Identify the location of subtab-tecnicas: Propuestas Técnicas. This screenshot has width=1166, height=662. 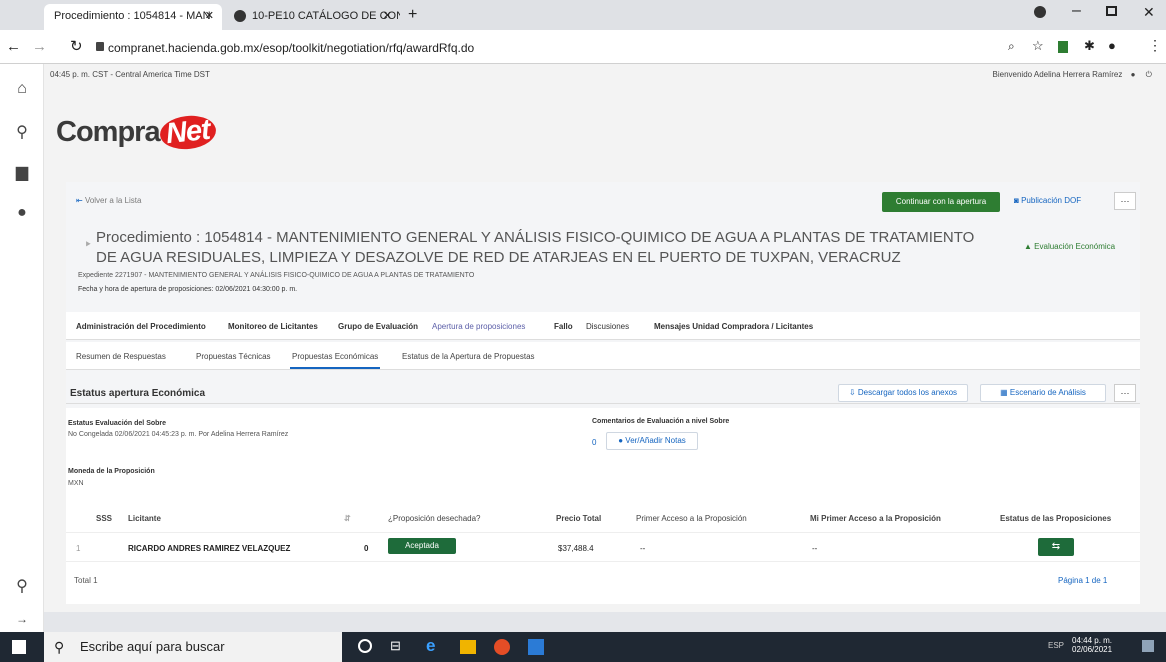
(233, 356).